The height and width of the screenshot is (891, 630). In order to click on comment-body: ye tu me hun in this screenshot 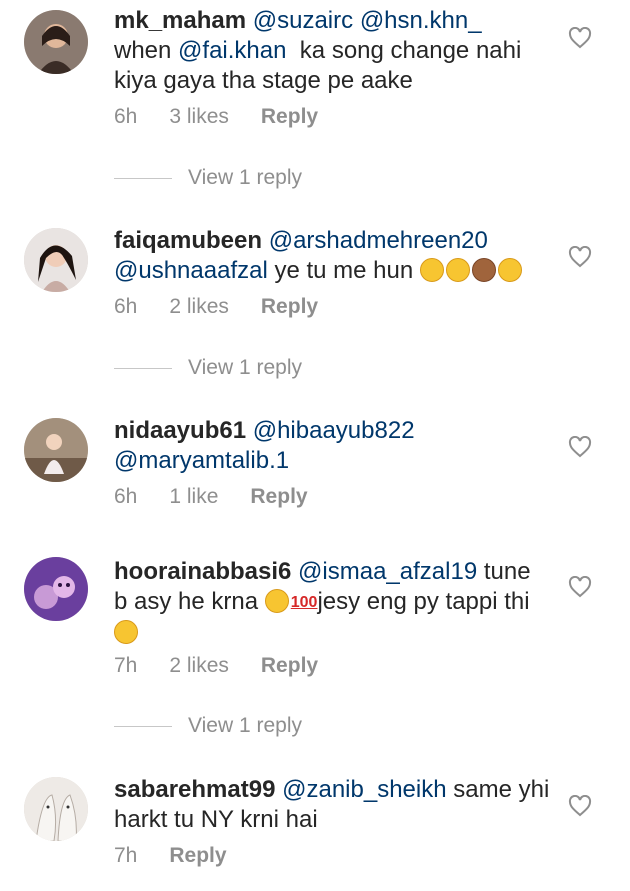, I will do `click(343, 270)`.